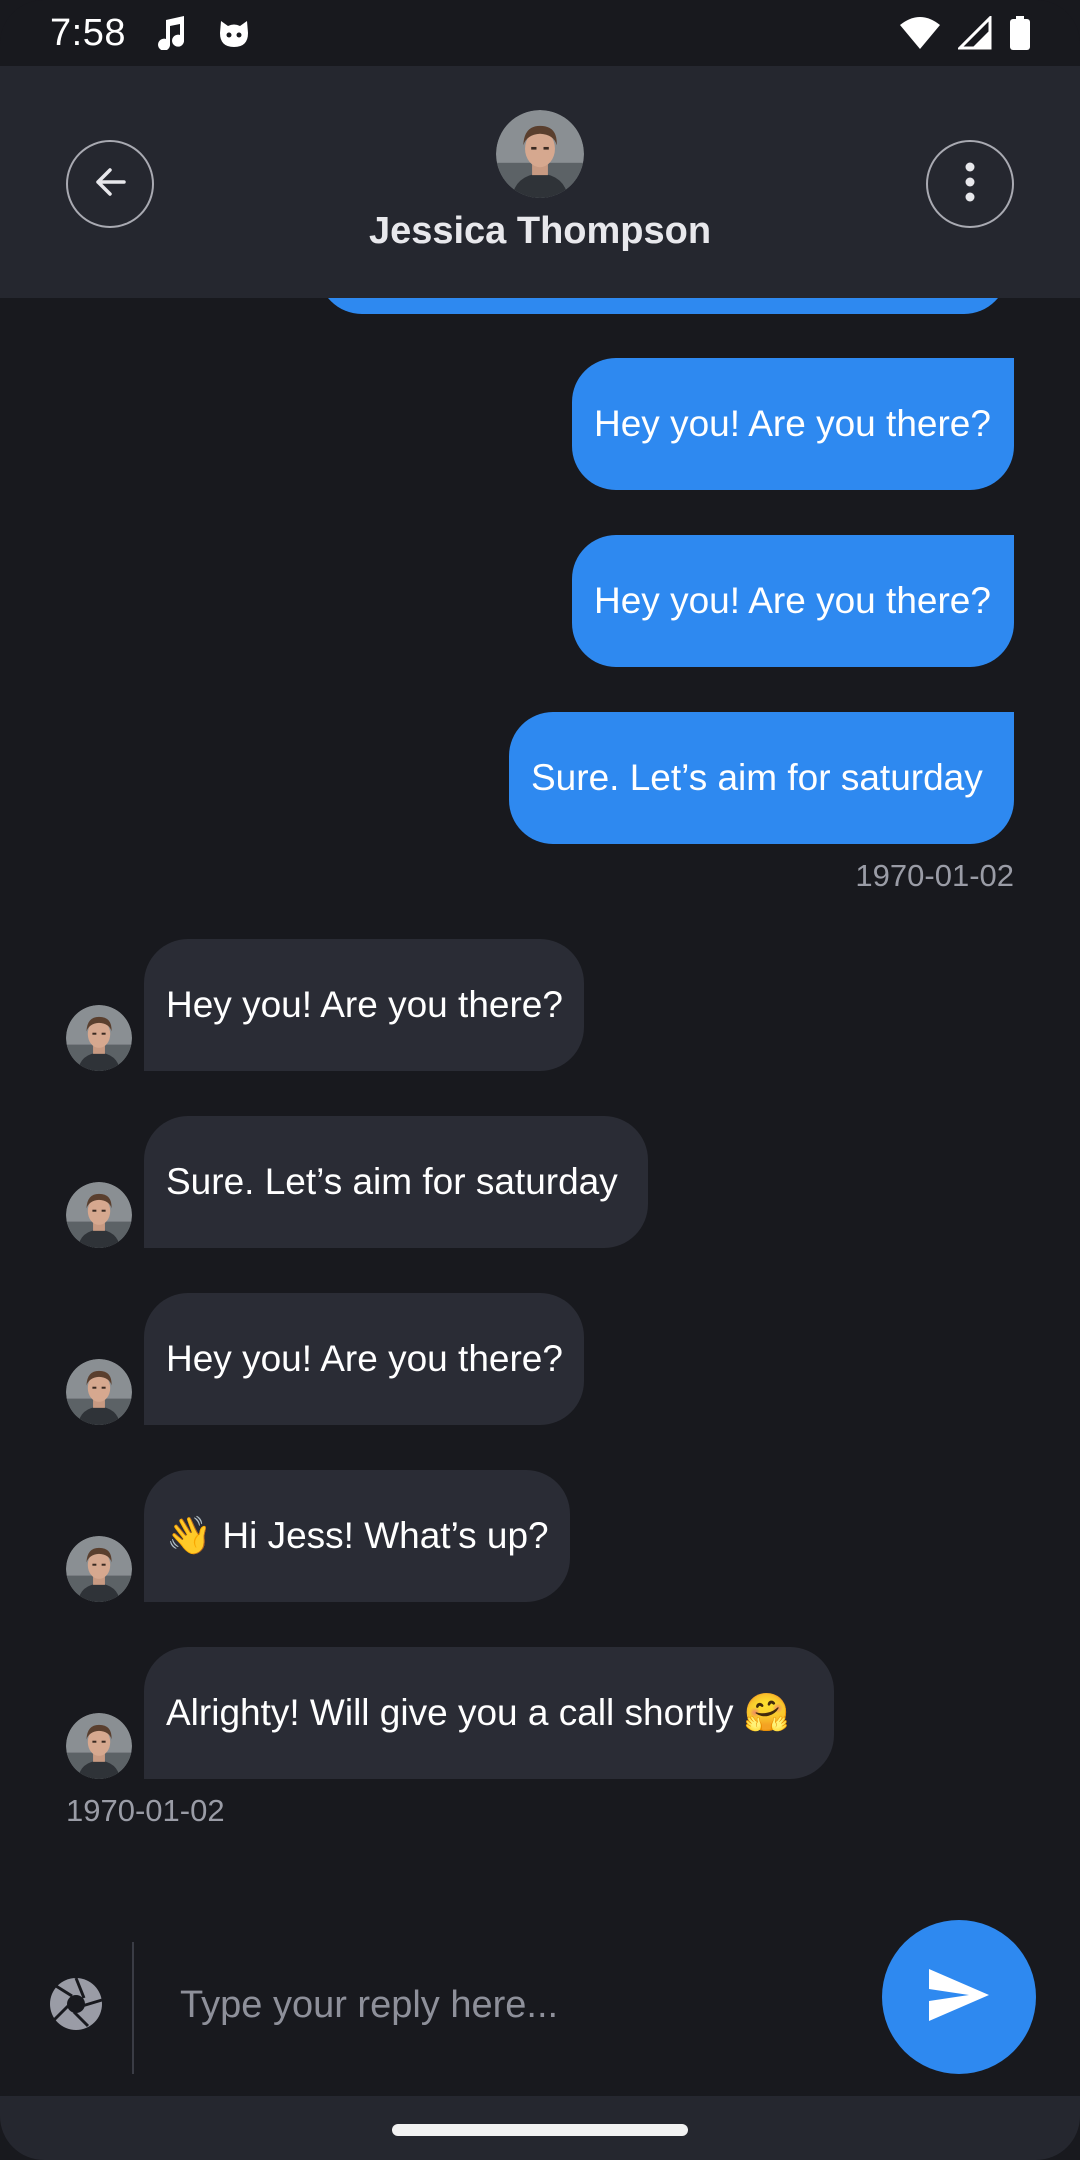 The image size is (1080, 2160). I want to click on arrow-left-icon, so click(110, 184).